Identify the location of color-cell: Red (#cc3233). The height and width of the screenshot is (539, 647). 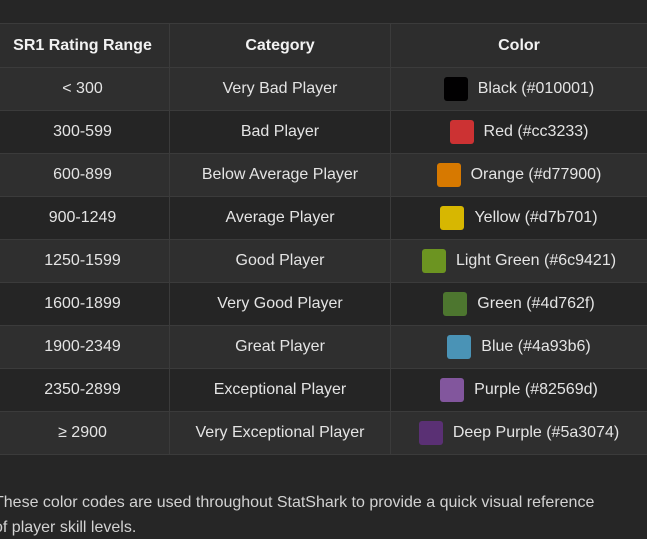
(519, 132).